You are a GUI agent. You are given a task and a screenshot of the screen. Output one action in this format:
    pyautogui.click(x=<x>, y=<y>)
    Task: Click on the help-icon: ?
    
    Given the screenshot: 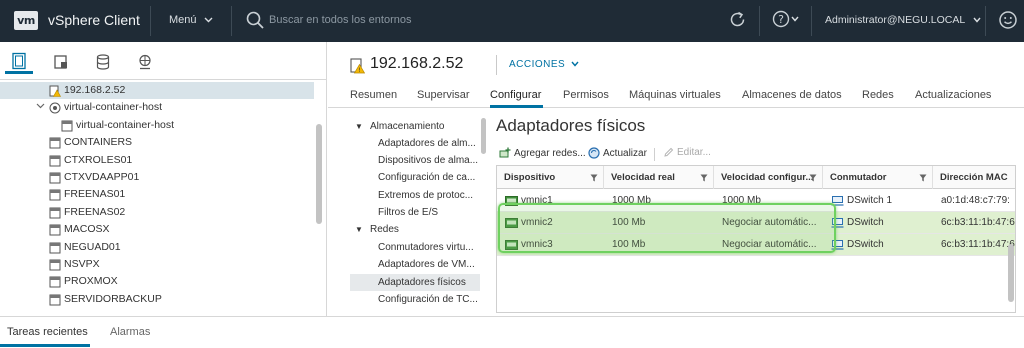 What is the action you would take?
    pyautogui.click(x=781, y=20)
    